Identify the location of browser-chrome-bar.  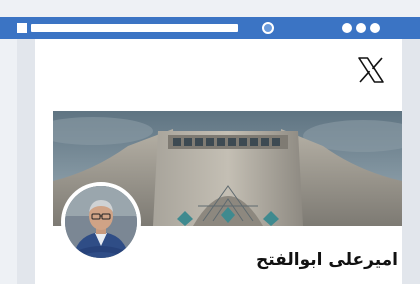
(210, 28).